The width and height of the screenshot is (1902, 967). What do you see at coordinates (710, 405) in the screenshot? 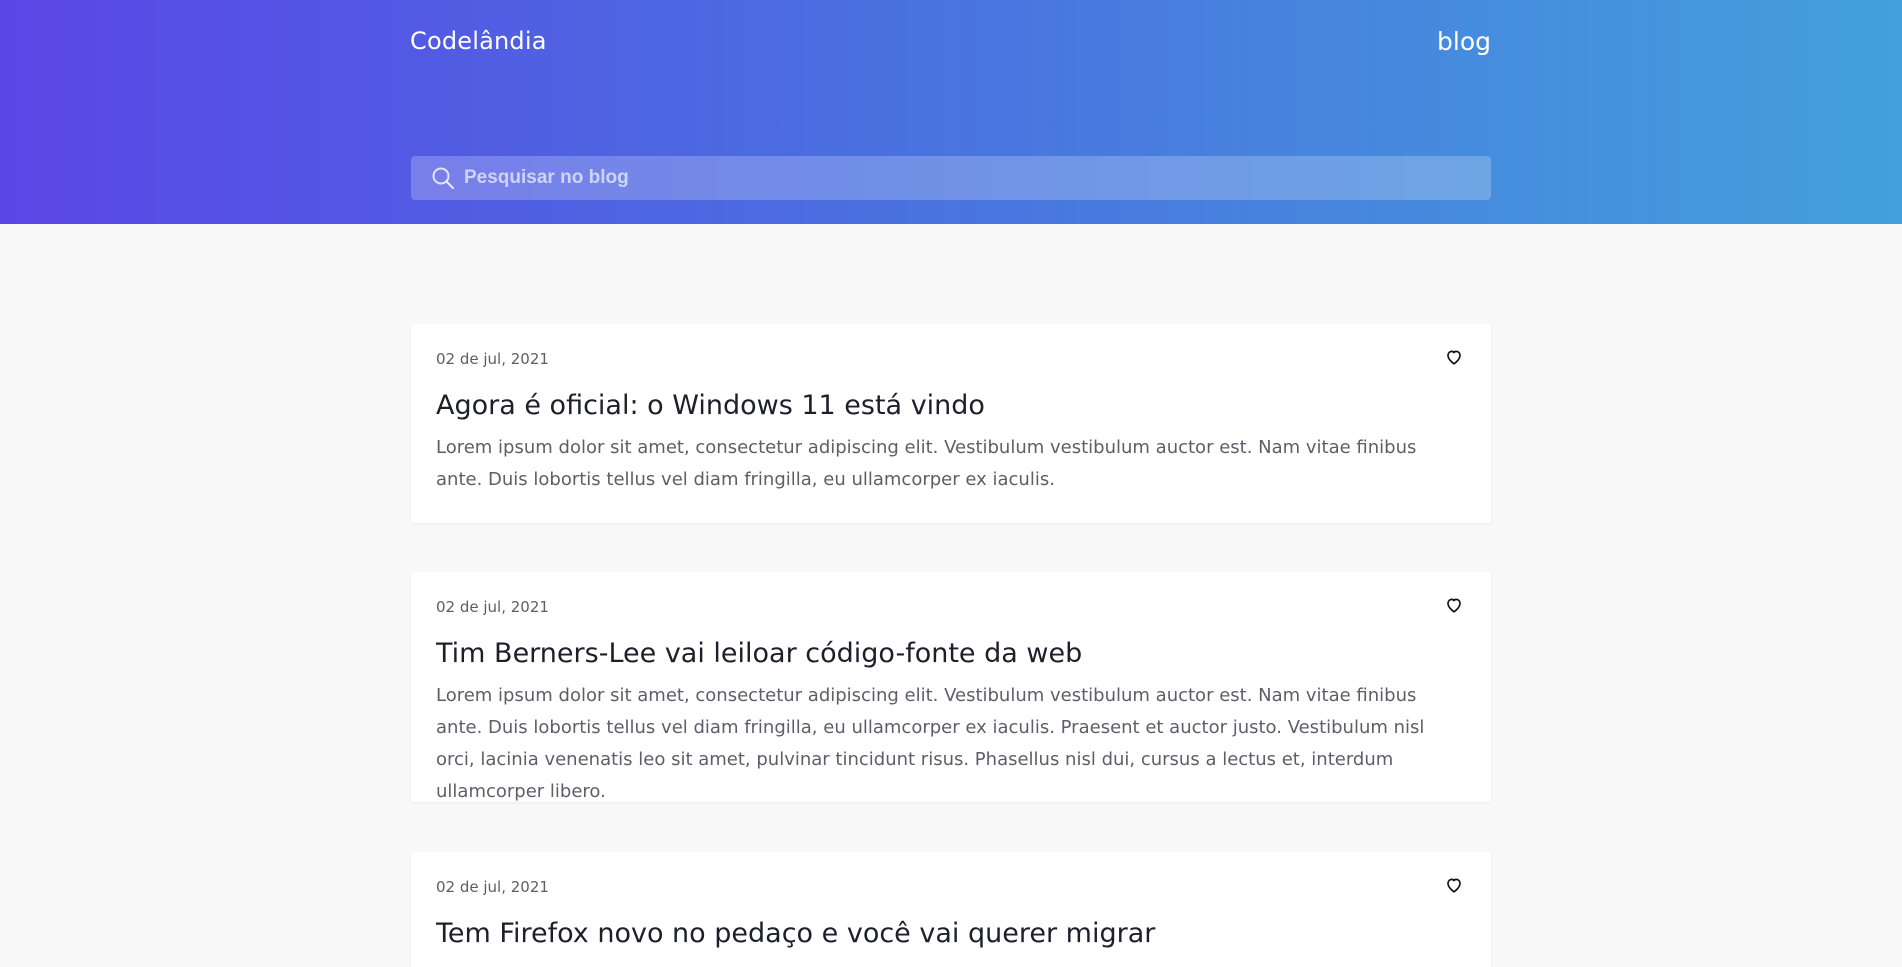
I see `post-title: Agora é oficial: o Windows 11 está vindo` at bounding box center [710, 405].